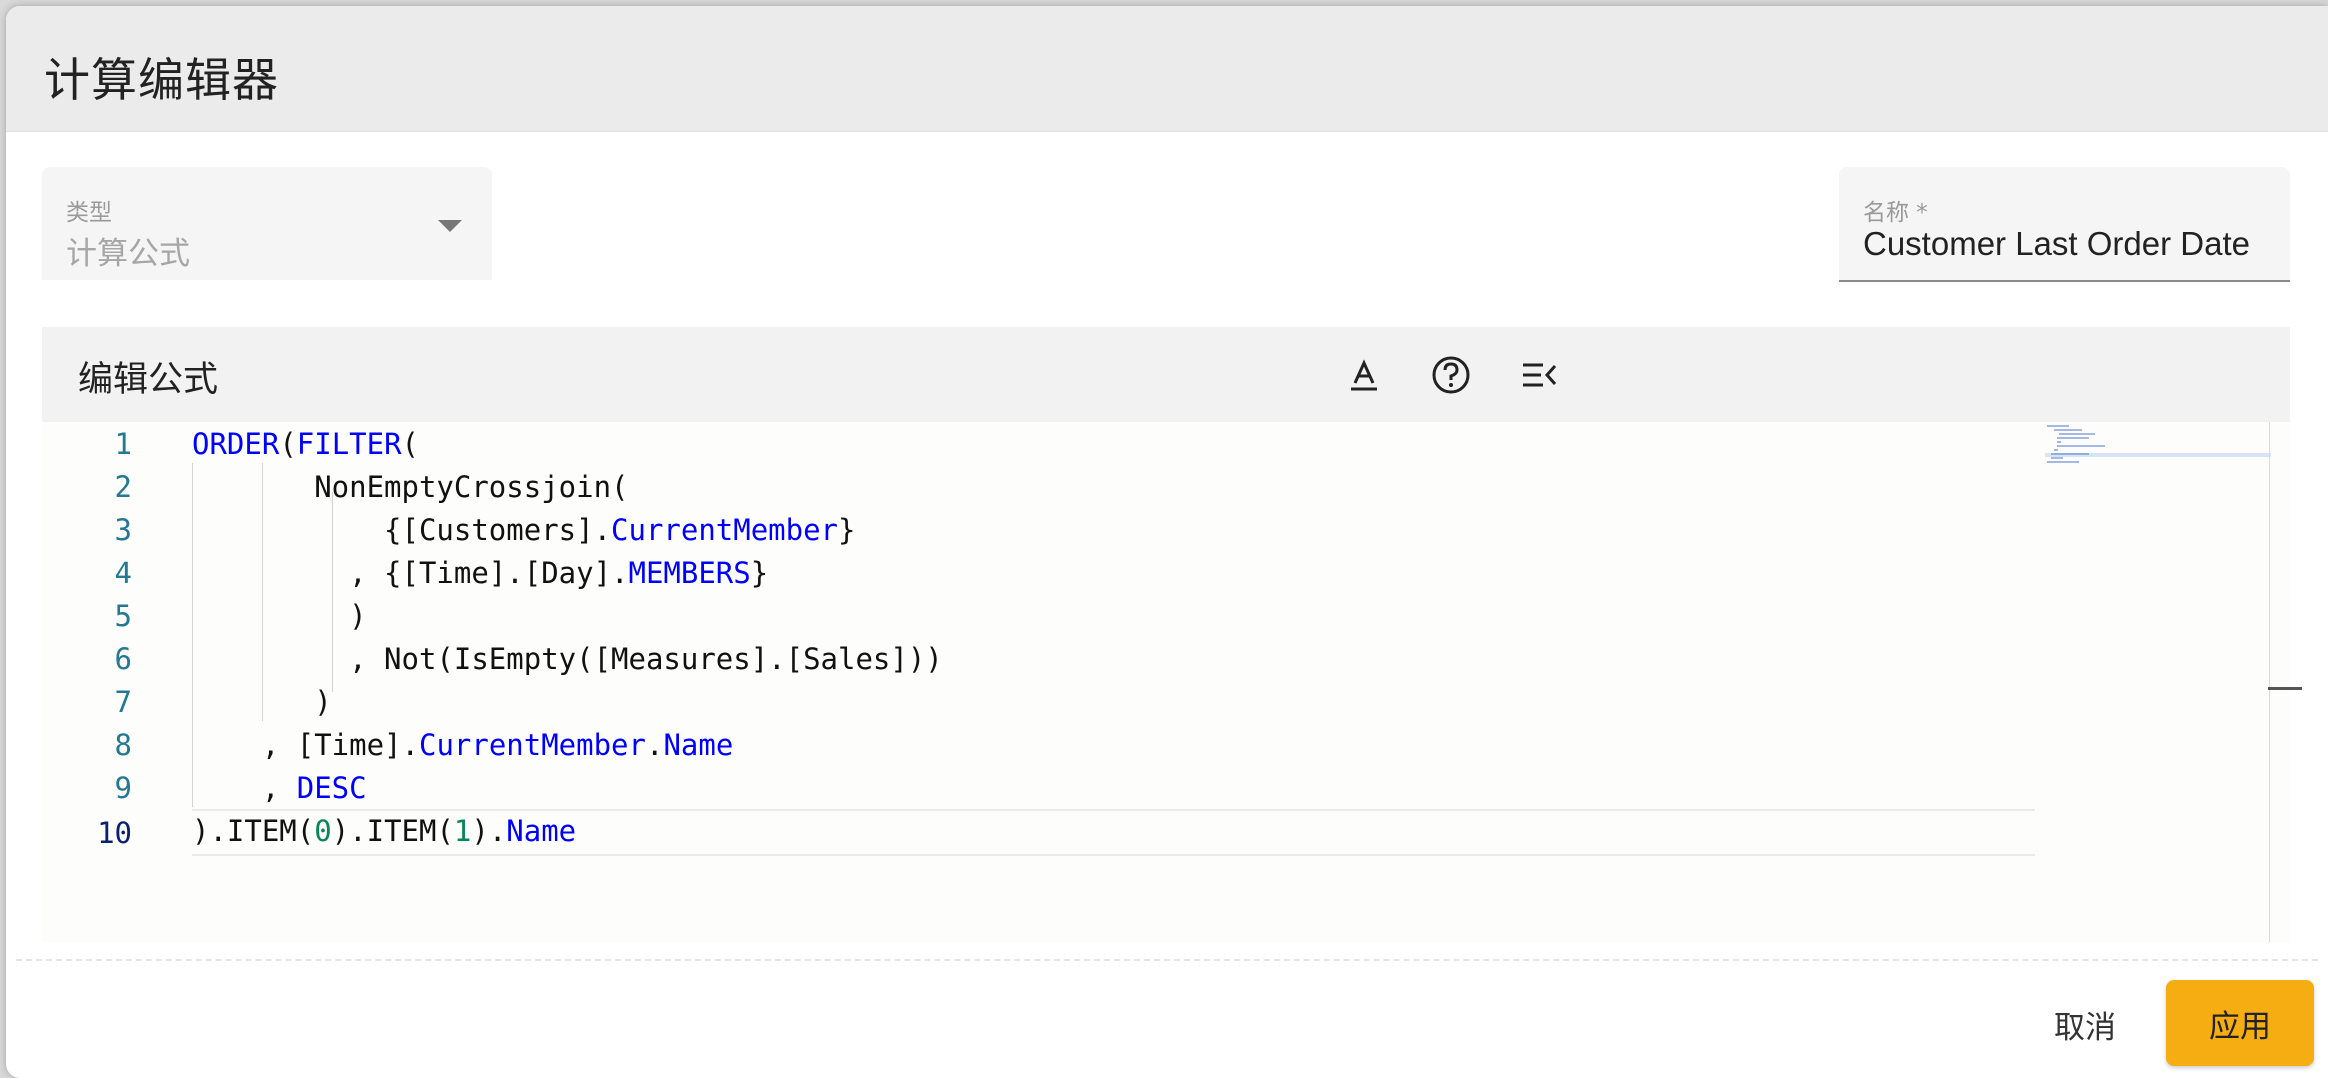 Image resolution: width=2328 pixels, height=1078 pixels. What do you see at coordinates (267, 223) in the screenshot?
I see `type-select: 类型 计算公式` at bounding box center [267, 223].